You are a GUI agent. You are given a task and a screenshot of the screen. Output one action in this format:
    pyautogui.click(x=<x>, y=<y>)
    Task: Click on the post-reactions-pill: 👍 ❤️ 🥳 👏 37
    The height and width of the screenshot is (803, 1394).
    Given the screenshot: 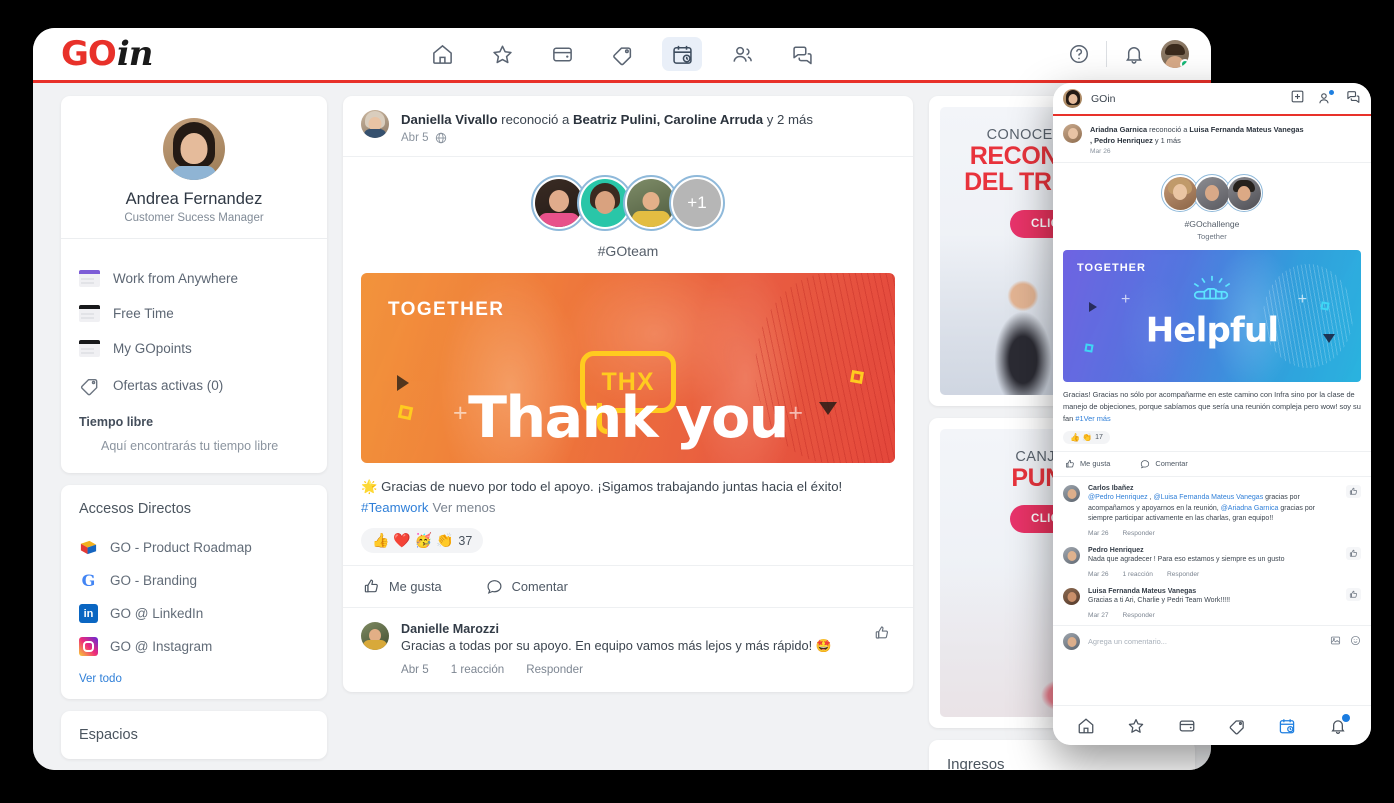 What is the action you would take?
    pyautogui.click(x=422, y=541)
    